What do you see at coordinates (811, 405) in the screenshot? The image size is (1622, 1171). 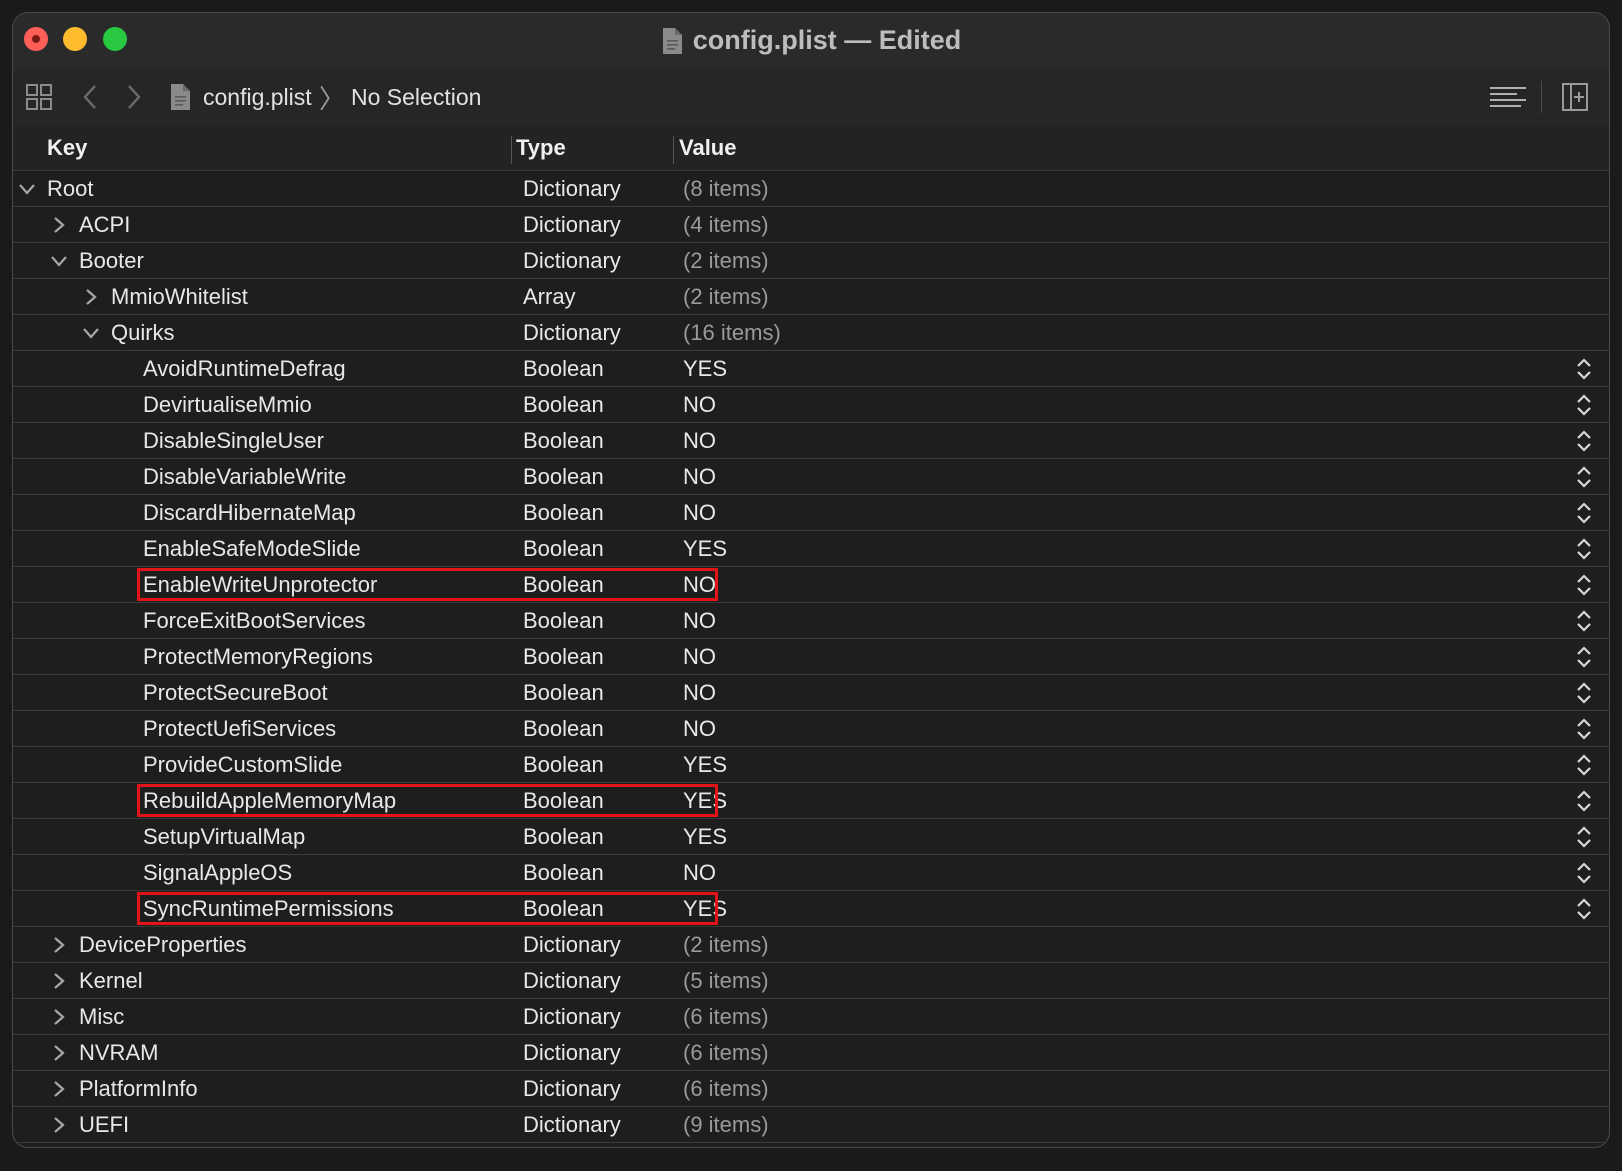 I see `outline-row: DevirtualiseMmio Boolean NO` at bounding box center [811, 405].